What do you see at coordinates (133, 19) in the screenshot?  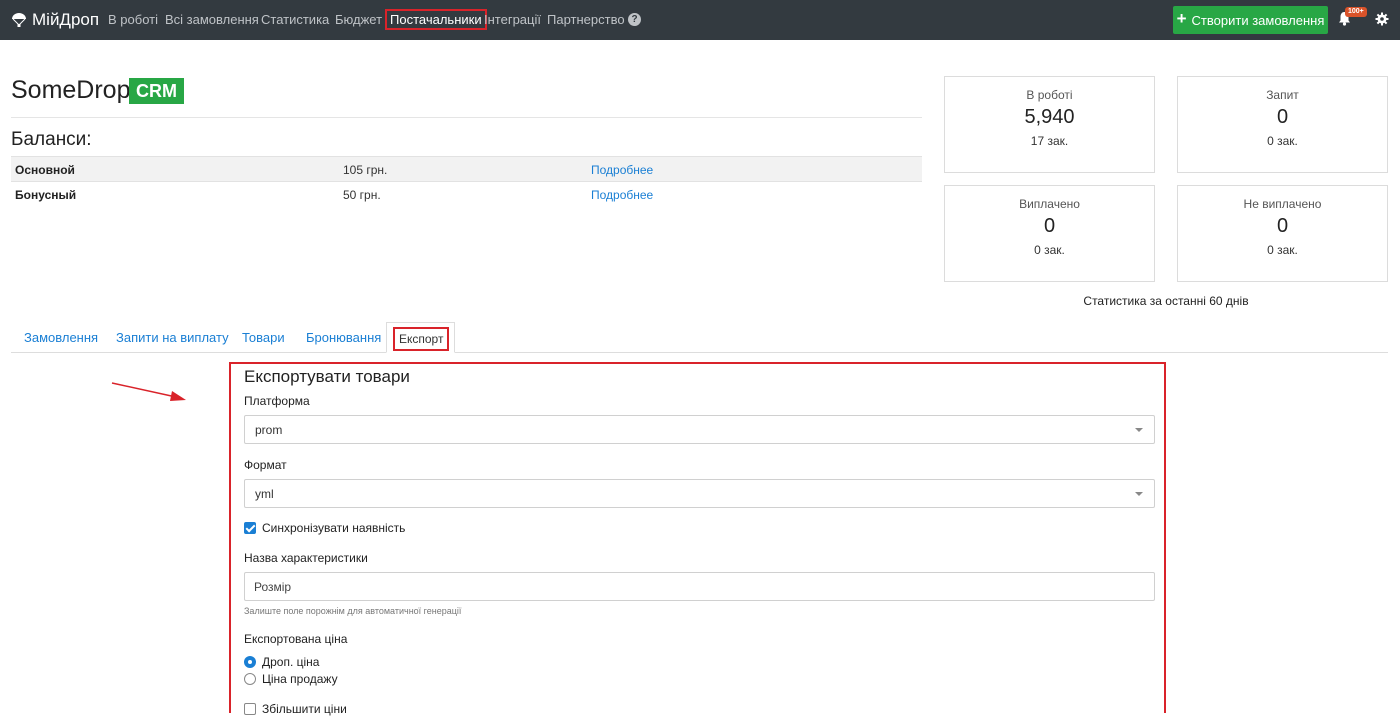 I see `nav-in-work: В роботі` at bounding box center [133, 19].